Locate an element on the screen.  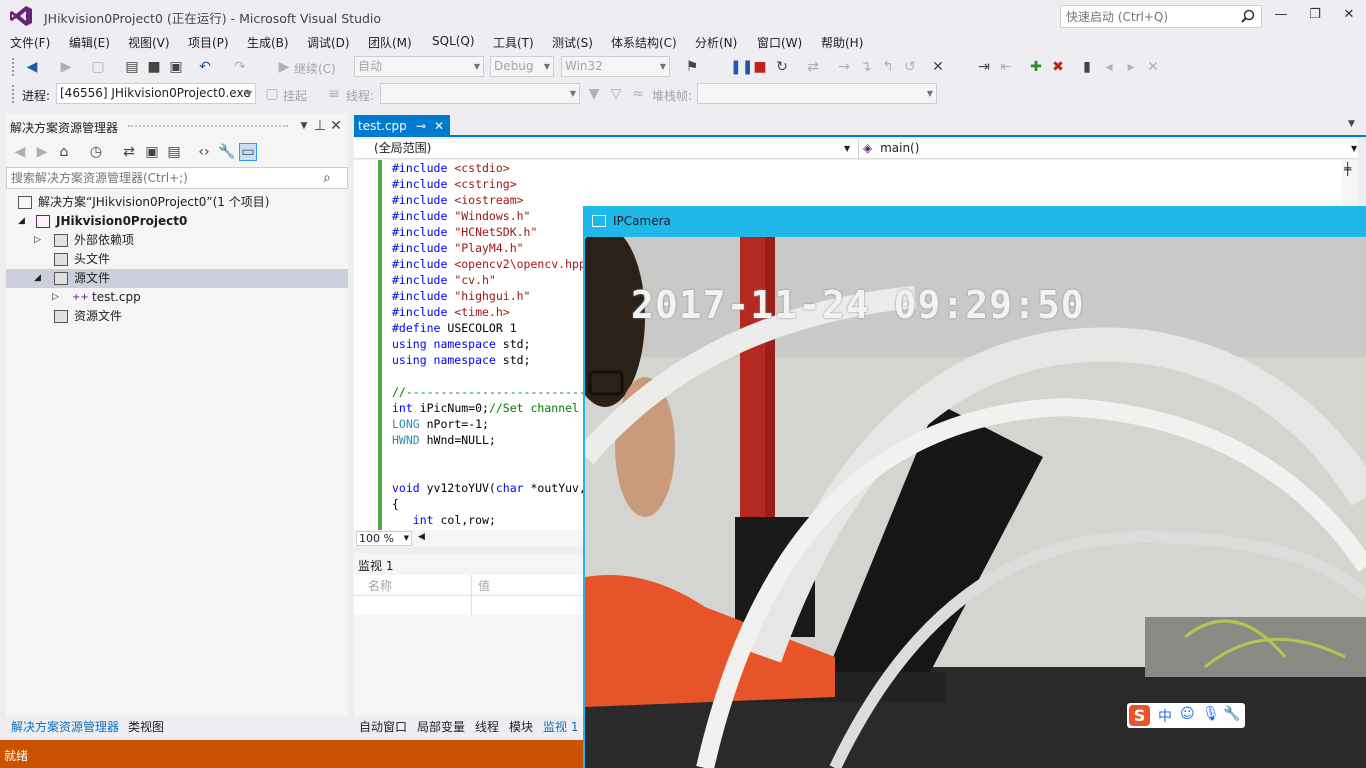
tree-item-header-files: 头文件 is located at coordinates (177, 259).